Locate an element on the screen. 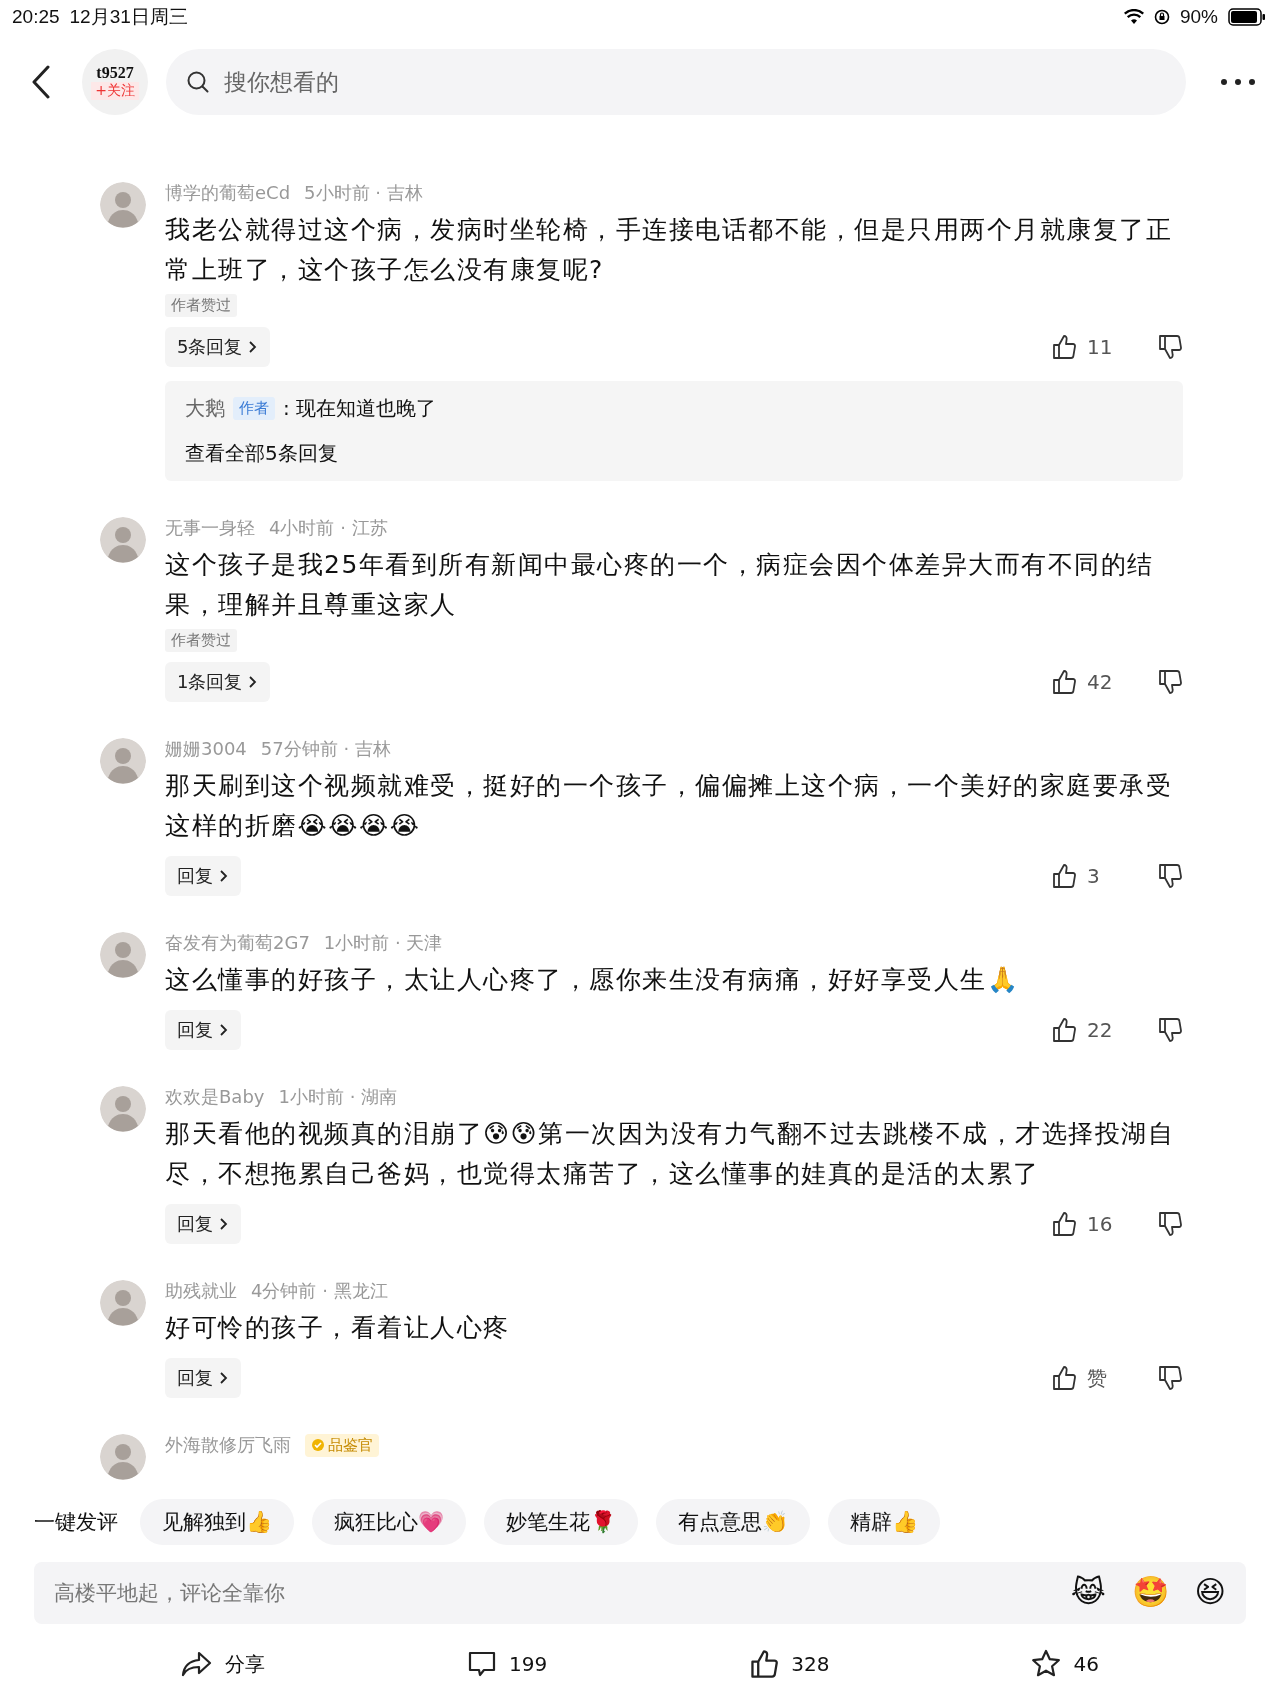  follow-button: +关注 is located at coordinates (115, 91).